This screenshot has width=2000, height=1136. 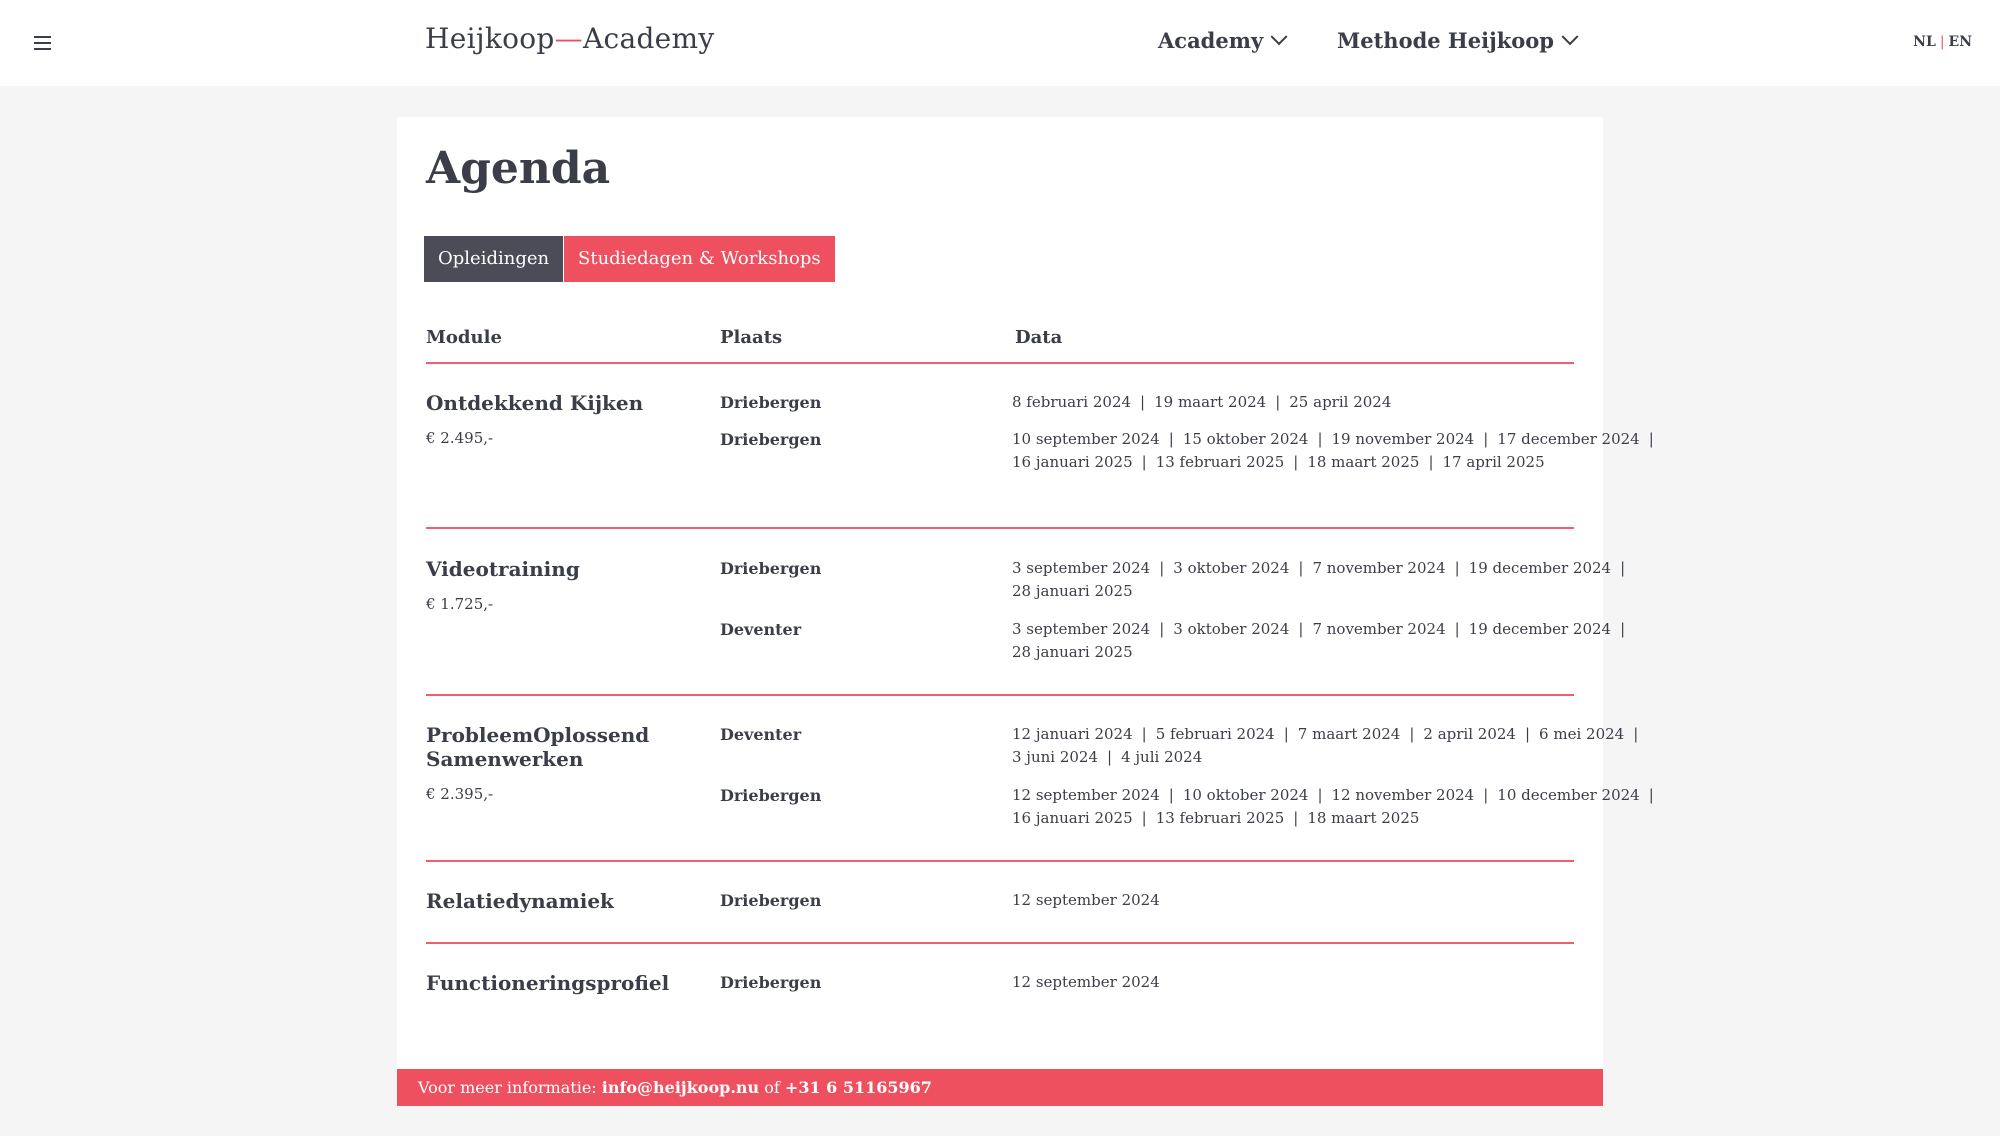 What do you see at coordinates (1245, 439) in the screenshot?
I see `date-item: 15 oktober 2024` at bounding box center [1245, 439].